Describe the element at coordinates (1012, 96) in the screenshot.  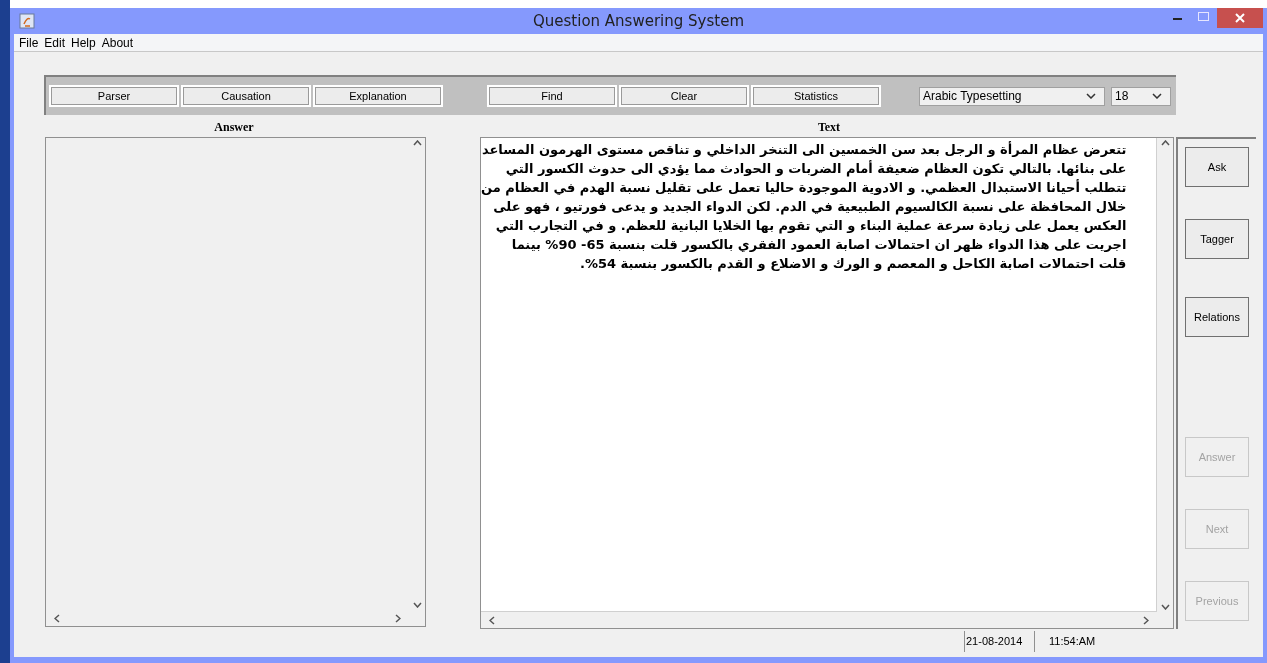
I see `font-dropdown: Arabic Typesetting` at that location.